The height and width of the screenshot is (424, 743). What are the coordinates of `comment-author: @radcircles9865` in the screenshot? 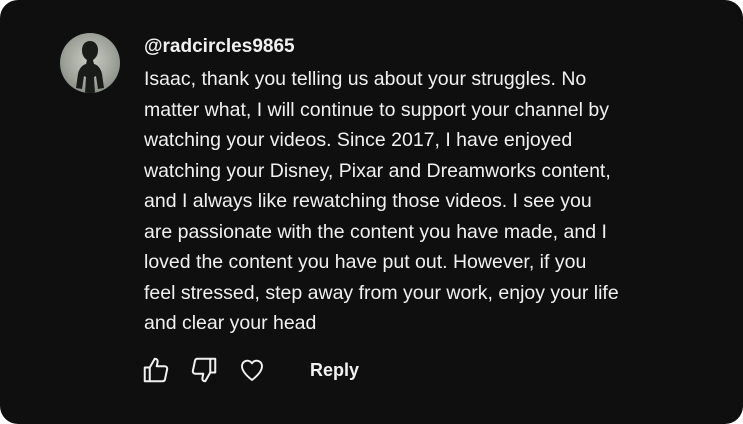 It's located at (219, 47).